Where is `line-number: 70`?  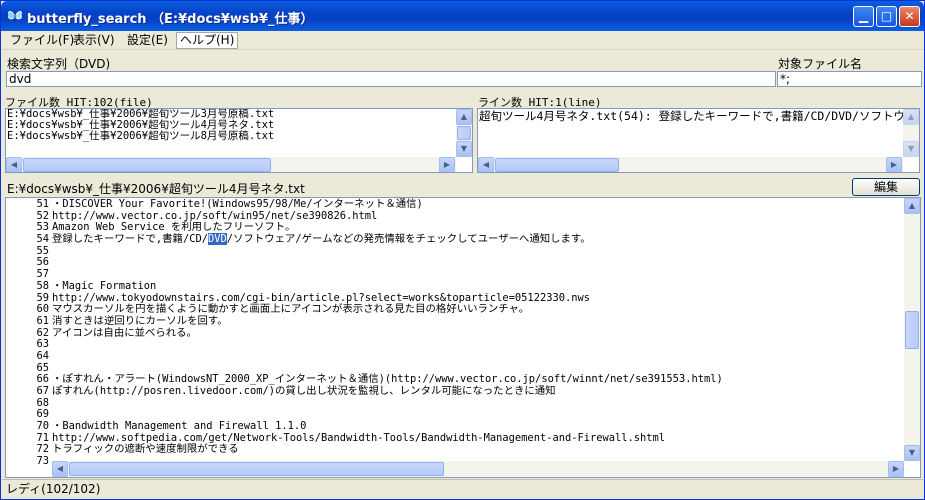 line-number: 70 is located at coordinates (42, 426).